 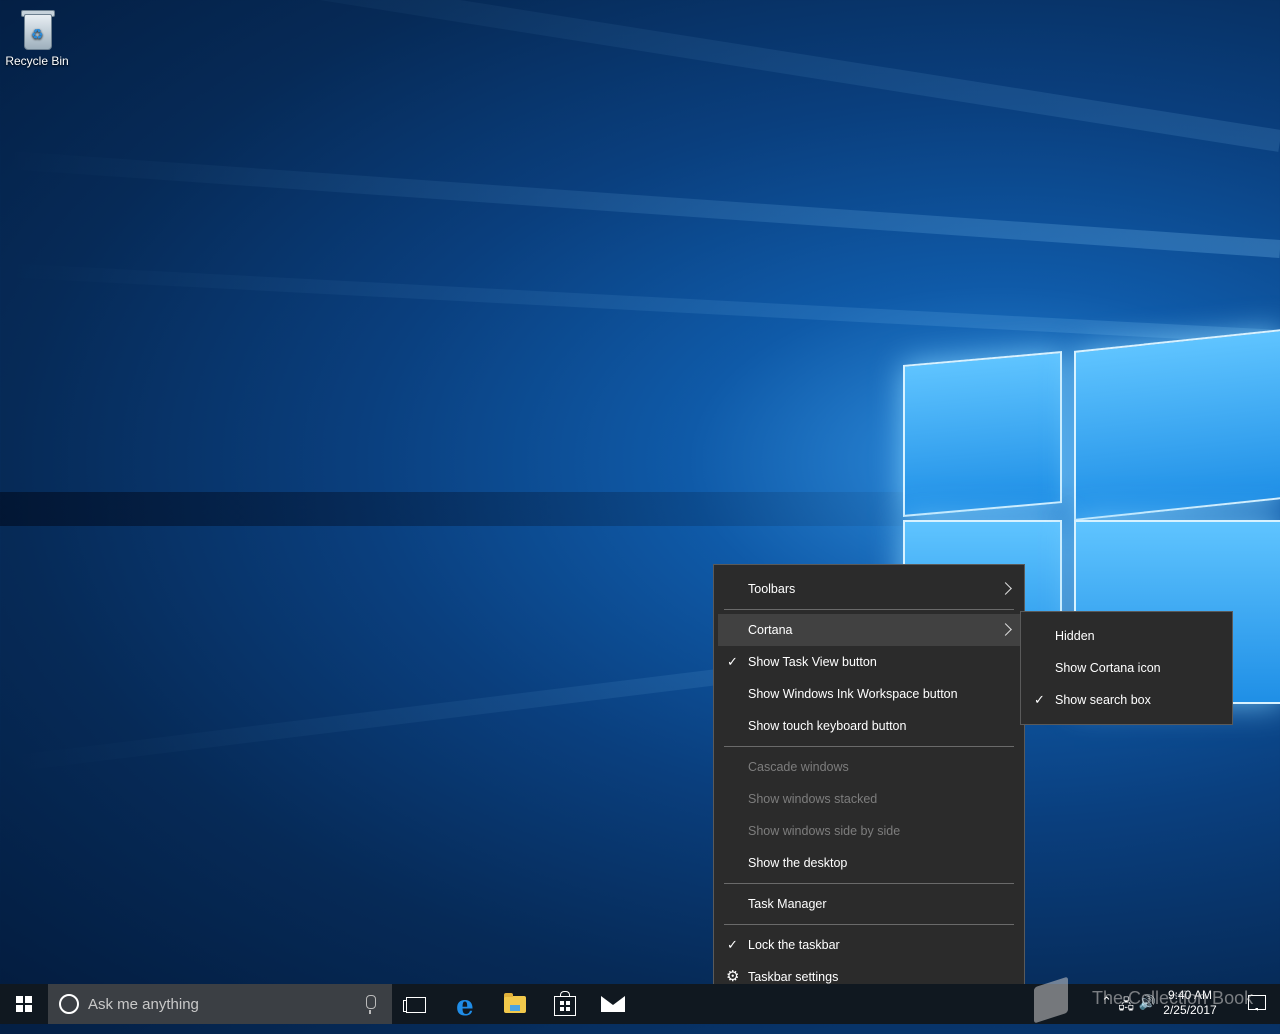 What do you see at coordinates (37, 29) in the screenshot?
I see `recycle-bin-icon: ♻` at bounding box center [37, 29].